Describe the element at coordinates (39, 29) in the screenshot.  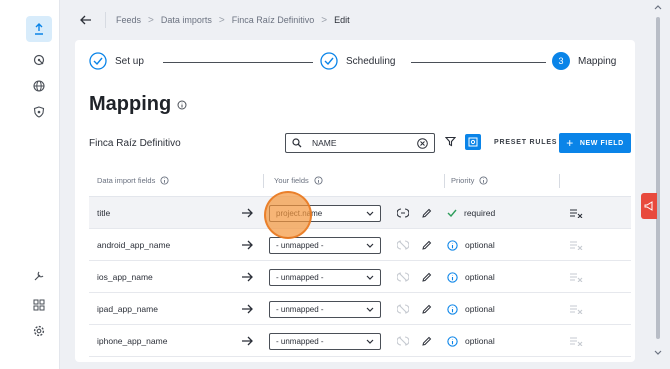
I see `upload-icon` at that location.